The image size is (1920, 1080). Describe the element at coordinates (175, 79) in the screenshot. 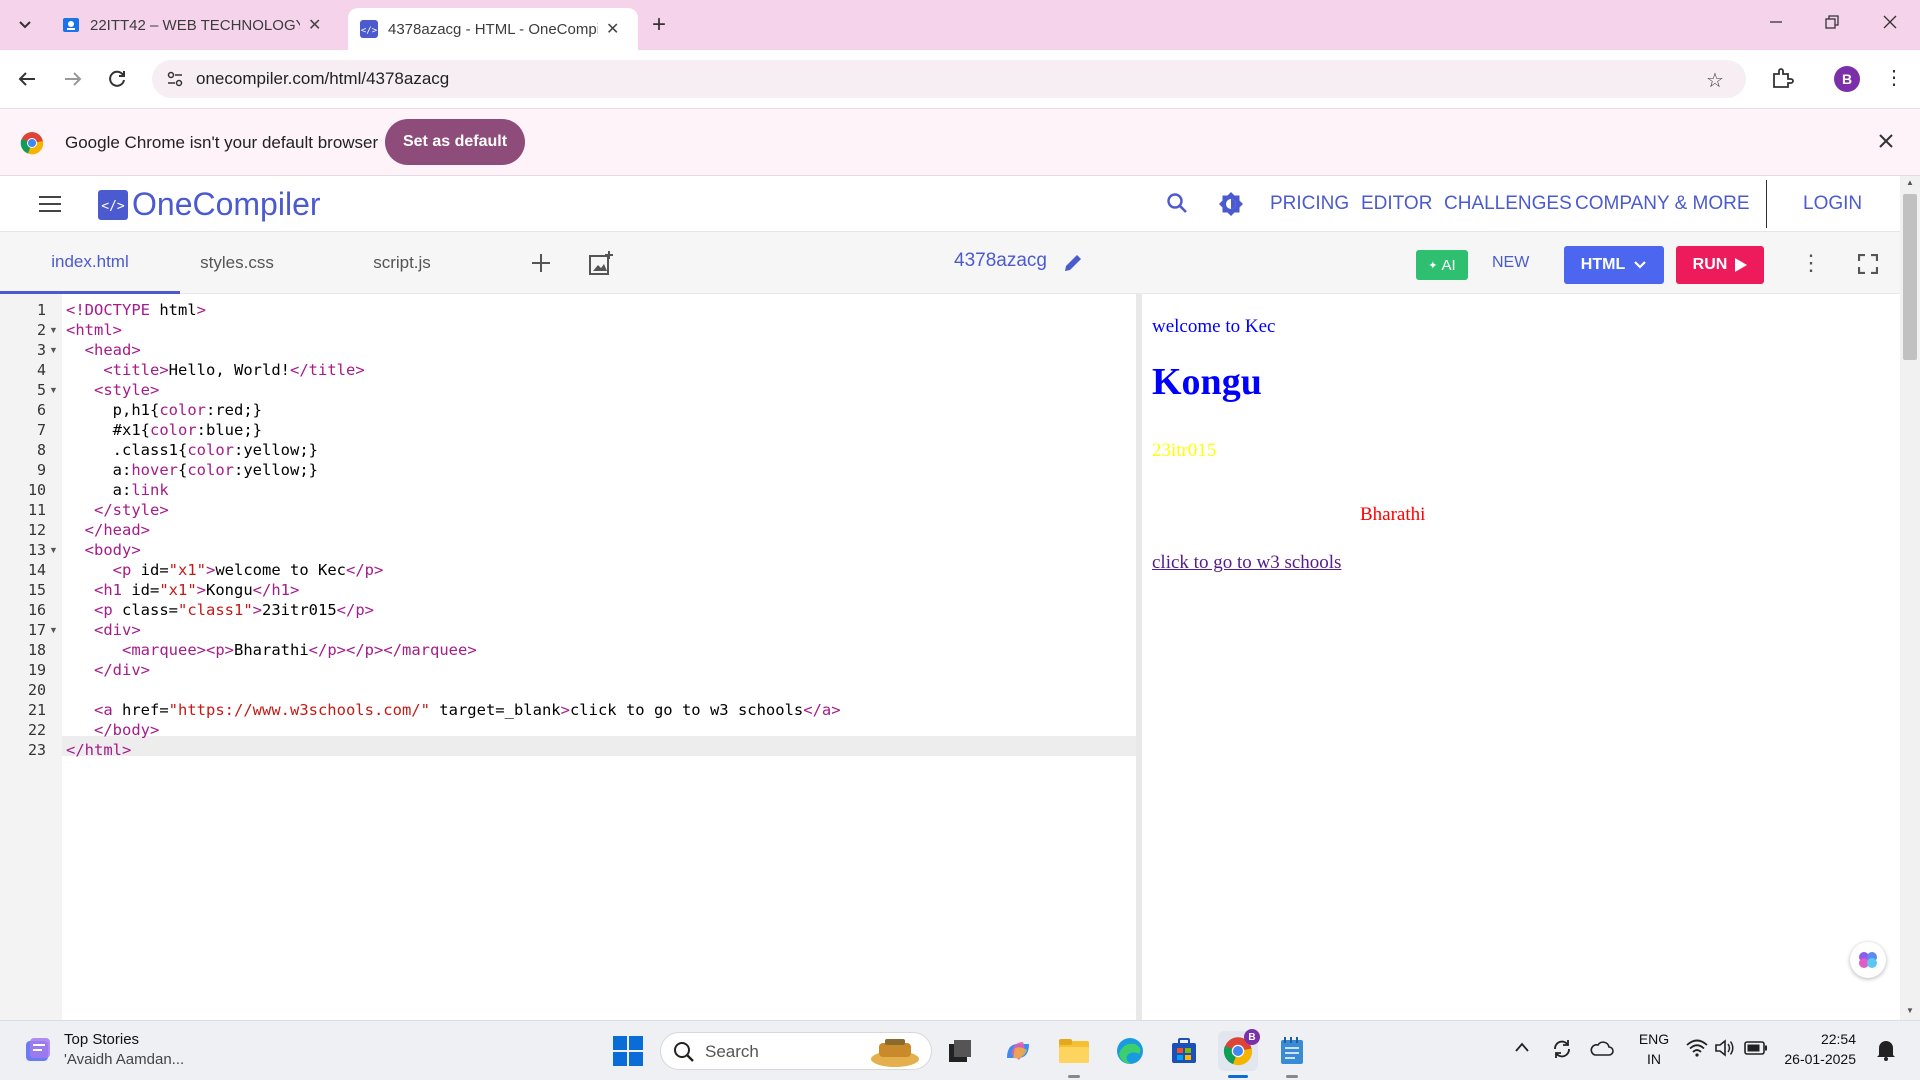

I see `site-info-icon` at that location.